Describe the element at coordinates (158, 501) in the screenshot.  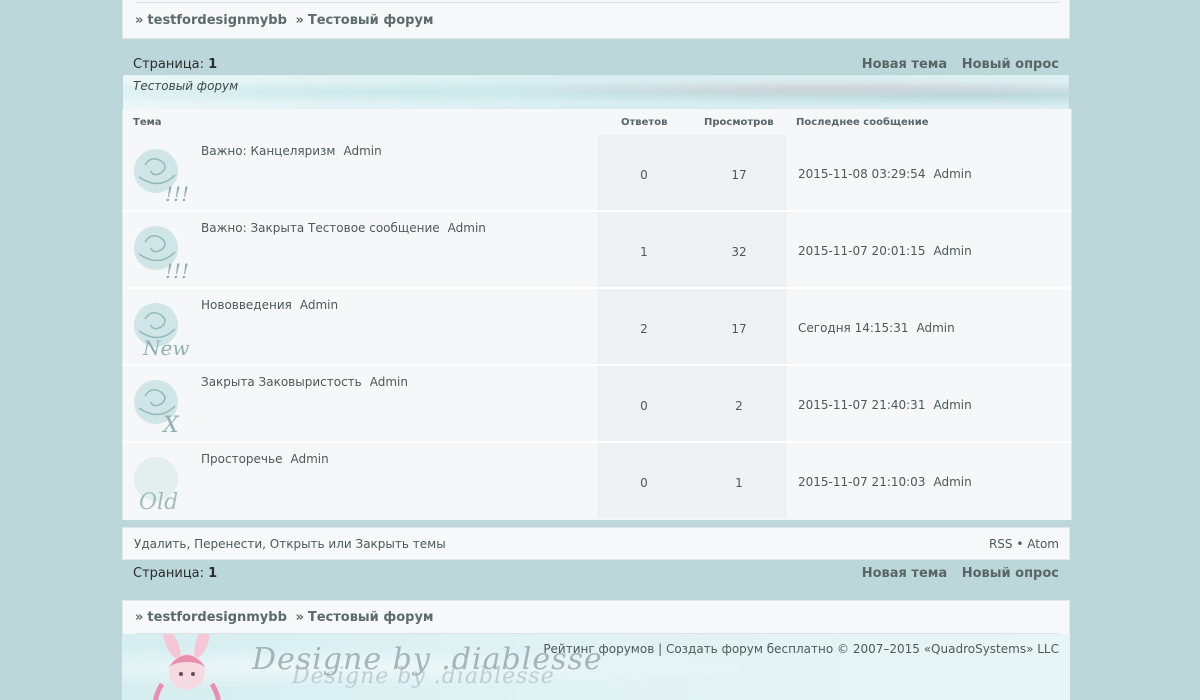
I see `svg-text: Old` at that location.